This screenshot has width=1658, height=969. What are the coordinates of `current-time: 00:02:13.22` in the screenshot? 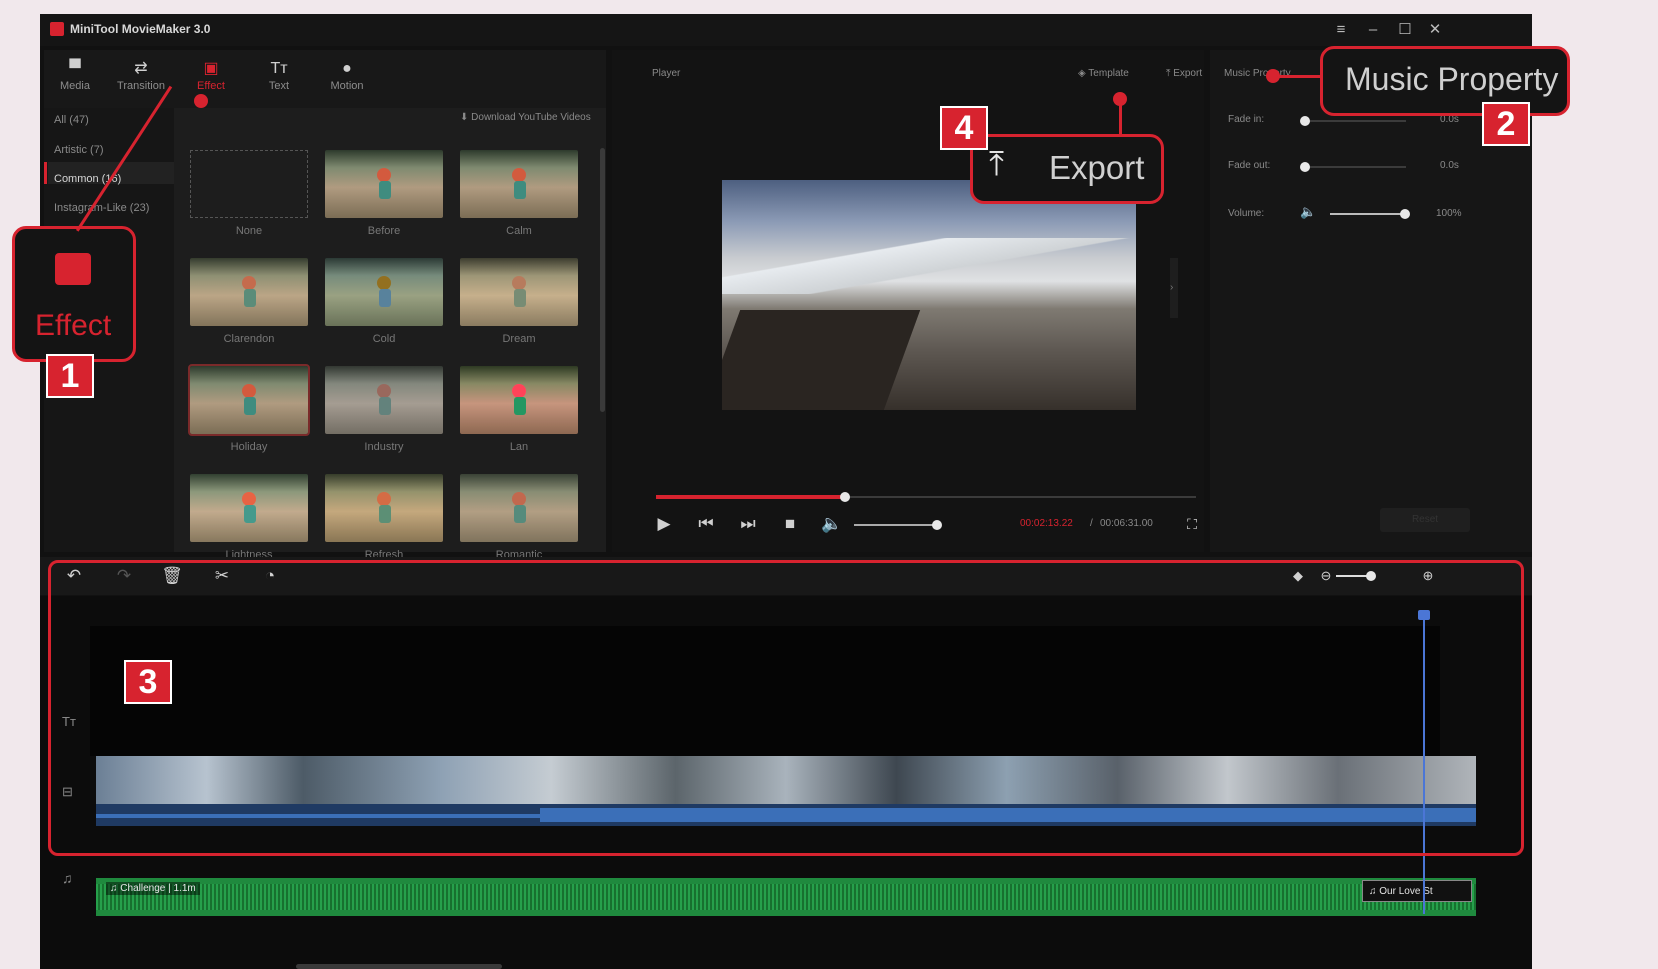 It's located at (1046, 523).